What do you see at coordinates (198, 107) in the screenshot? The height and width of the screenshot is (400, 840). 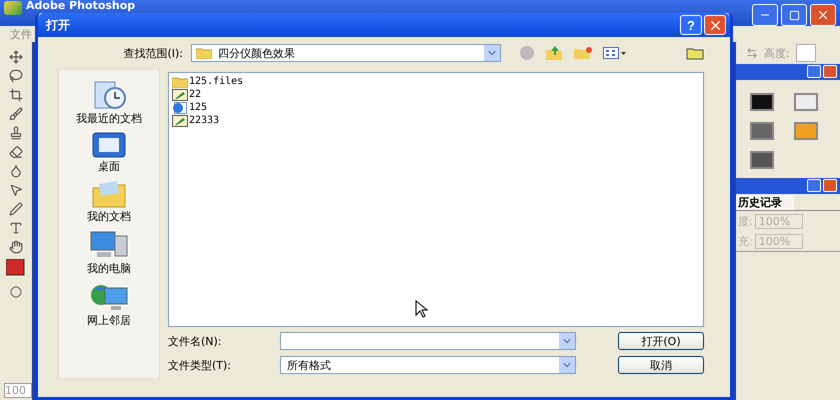 I see `file-item: 125` at bounding box center [198, 107].